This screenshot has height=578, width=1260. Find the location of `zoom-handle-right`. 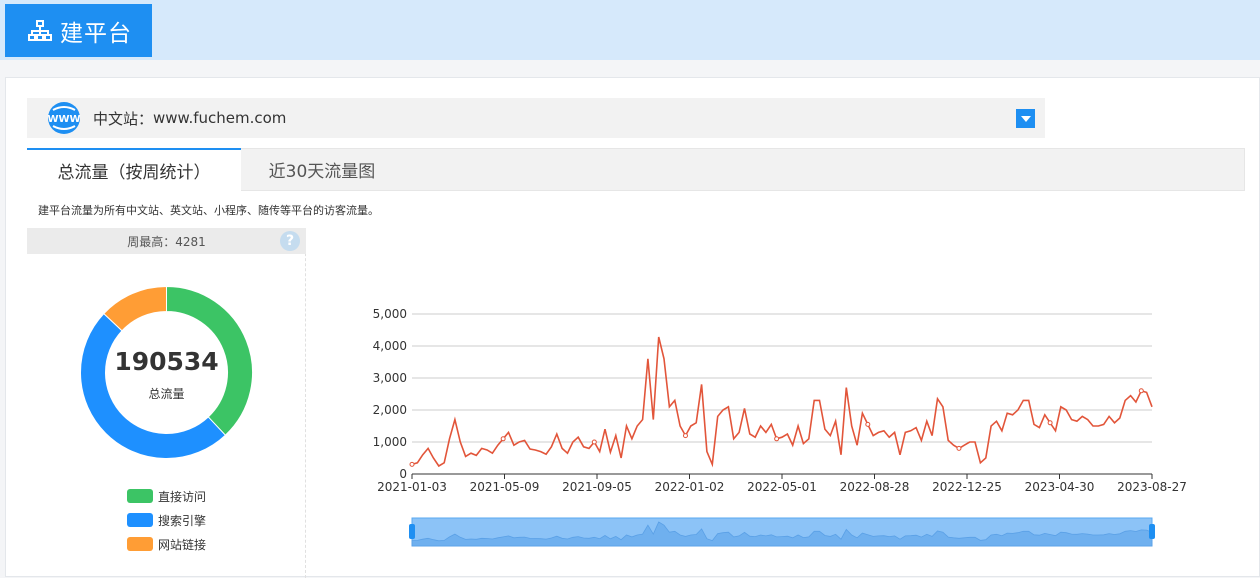

zoom-handle-right is located at coordinates (1152, 531).